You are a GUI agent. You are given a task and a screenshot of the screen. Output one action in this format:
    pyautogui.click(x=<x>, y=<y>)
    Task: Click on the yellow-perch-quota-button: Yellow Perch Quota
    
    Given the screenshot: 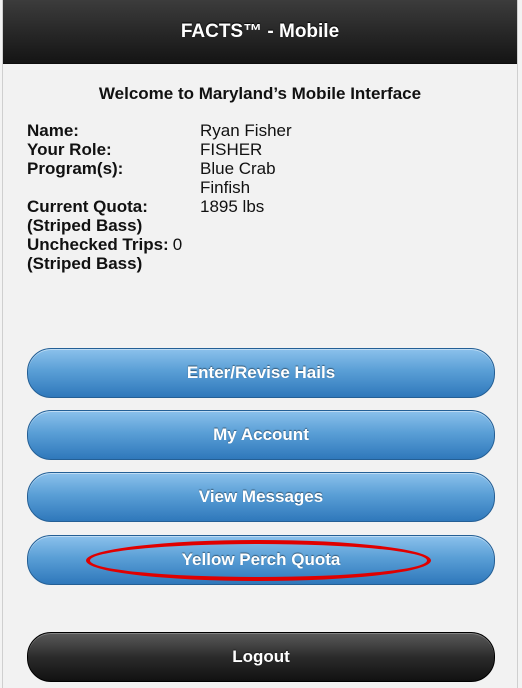 What is the action you would take?
    pyautogui.click(x=261, y=560)
    